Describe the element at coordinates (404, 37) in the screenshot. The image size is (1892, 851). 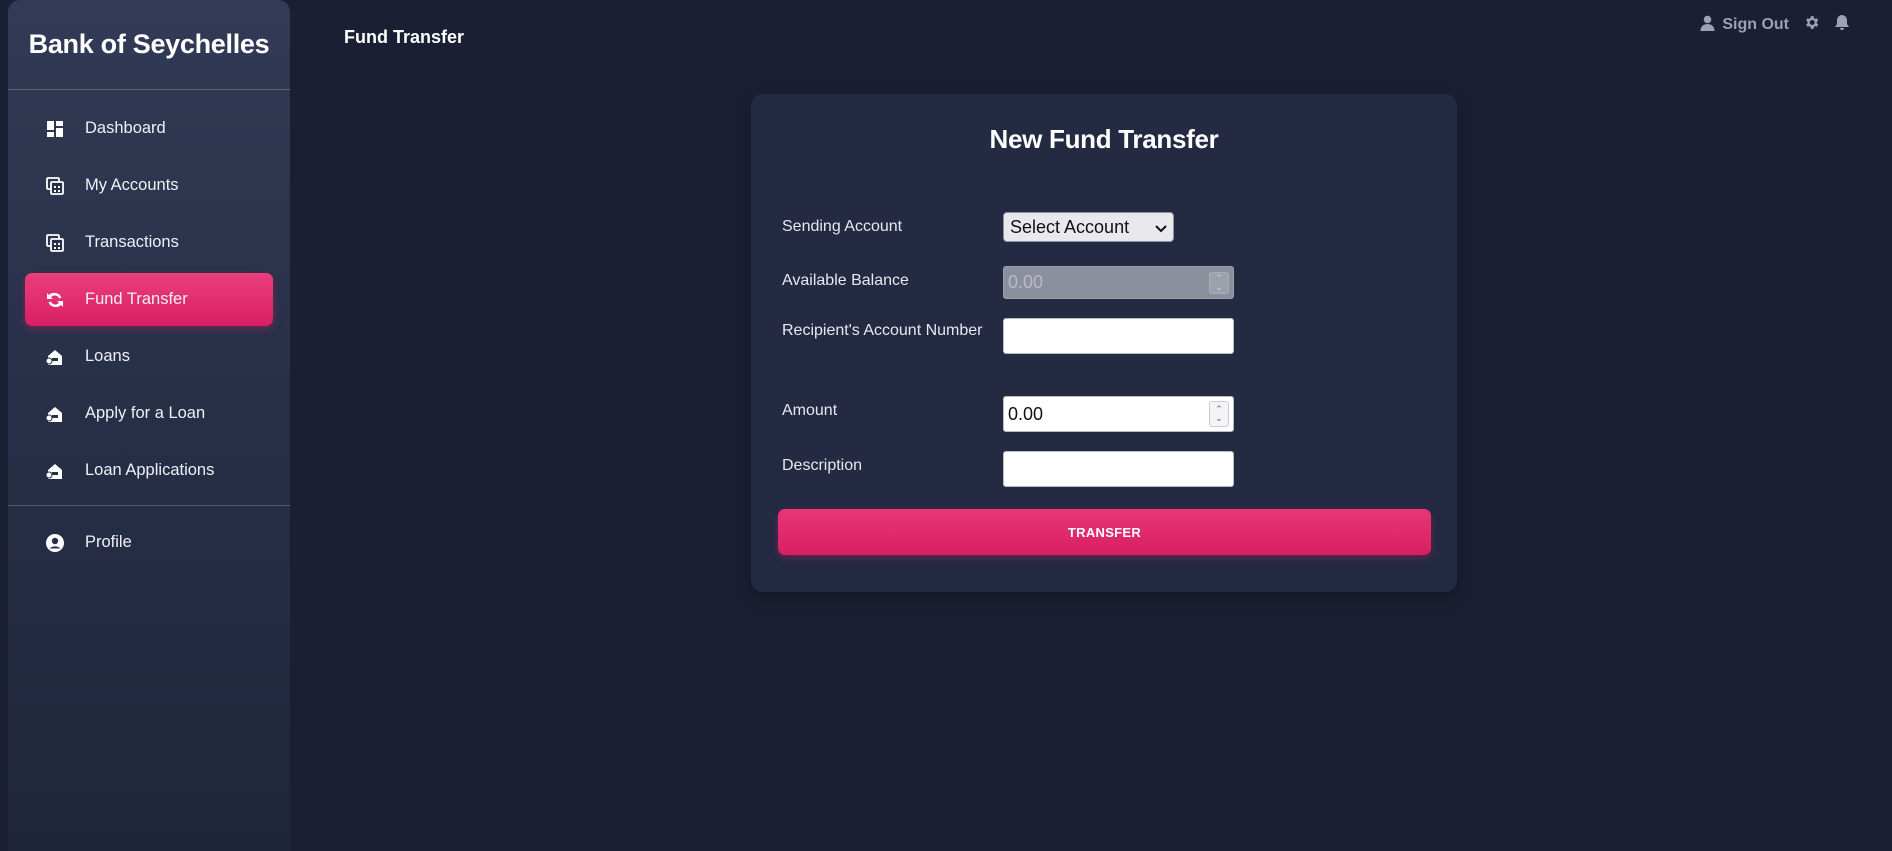
I see `page-title: Fund Transfer` at that location.